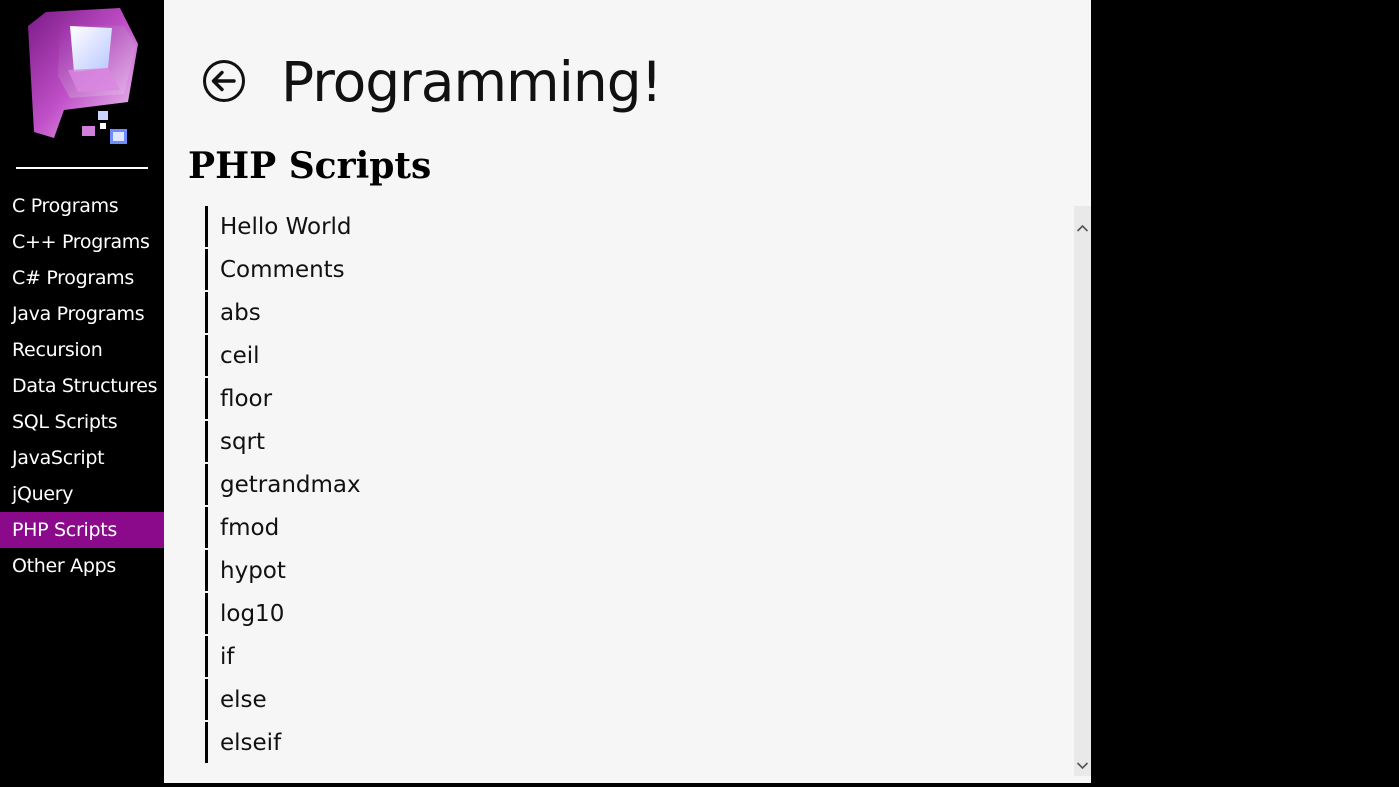 The image size is (1399, 787). Describe the element at coordinates (635, 614) in the screenshot. I see `list-item: log10` at that location.